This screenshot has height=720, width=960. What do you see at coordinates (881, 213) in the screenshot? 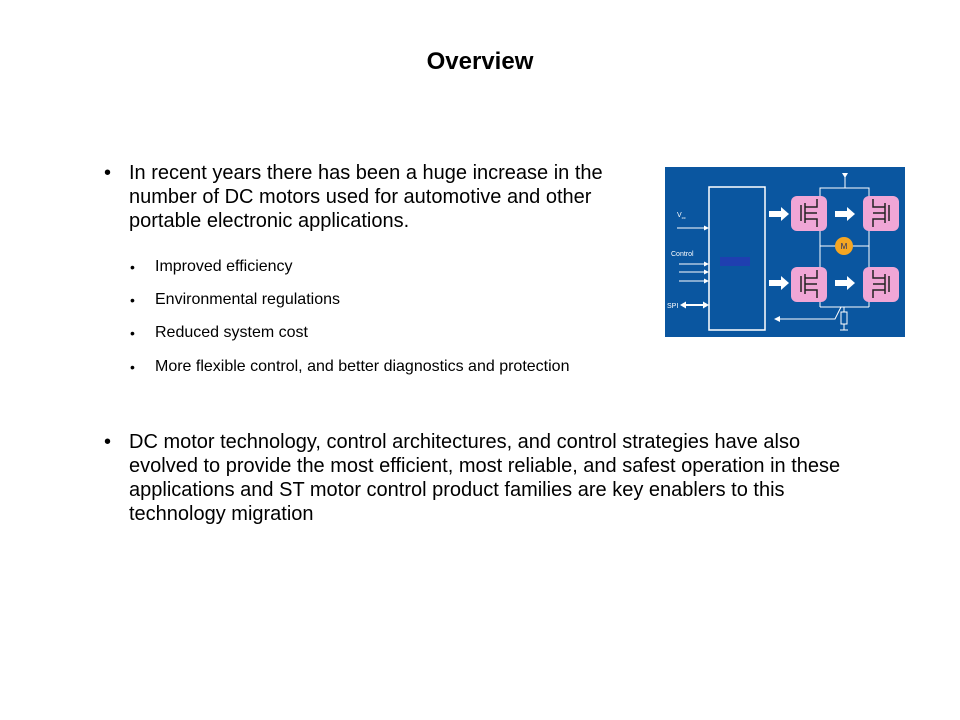
I see `mosfet-high-right` at bounding box center [881, 213].